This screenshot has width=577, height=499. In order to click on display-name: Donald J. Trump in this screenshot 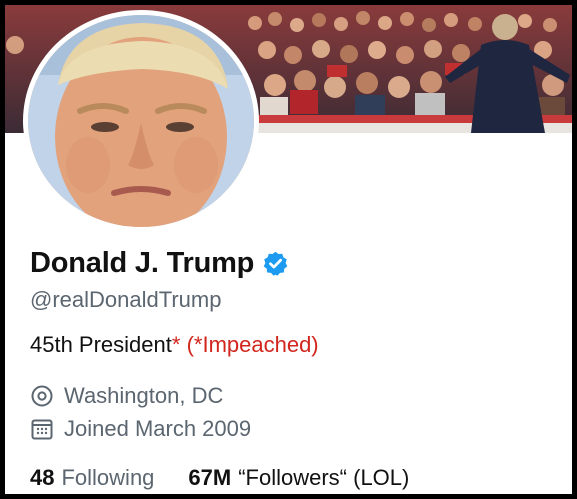, I will do `click(142, 262)`.